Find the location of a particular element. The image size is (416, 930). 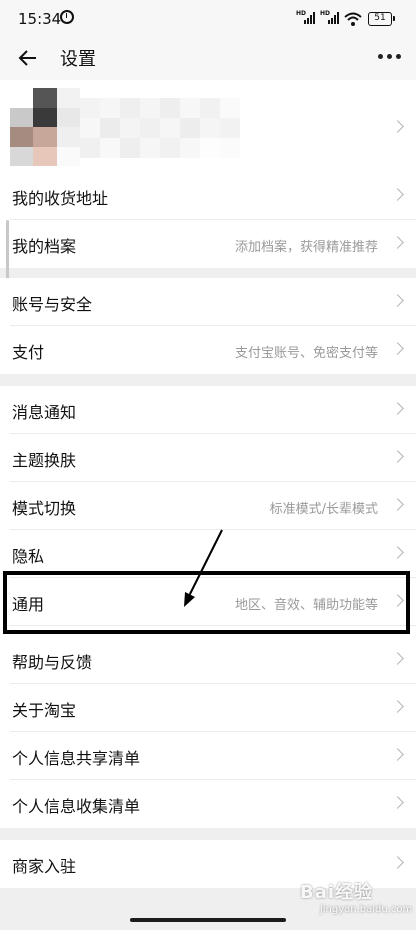

row-label: 账号与安全 is located at coordinates (52, 304).